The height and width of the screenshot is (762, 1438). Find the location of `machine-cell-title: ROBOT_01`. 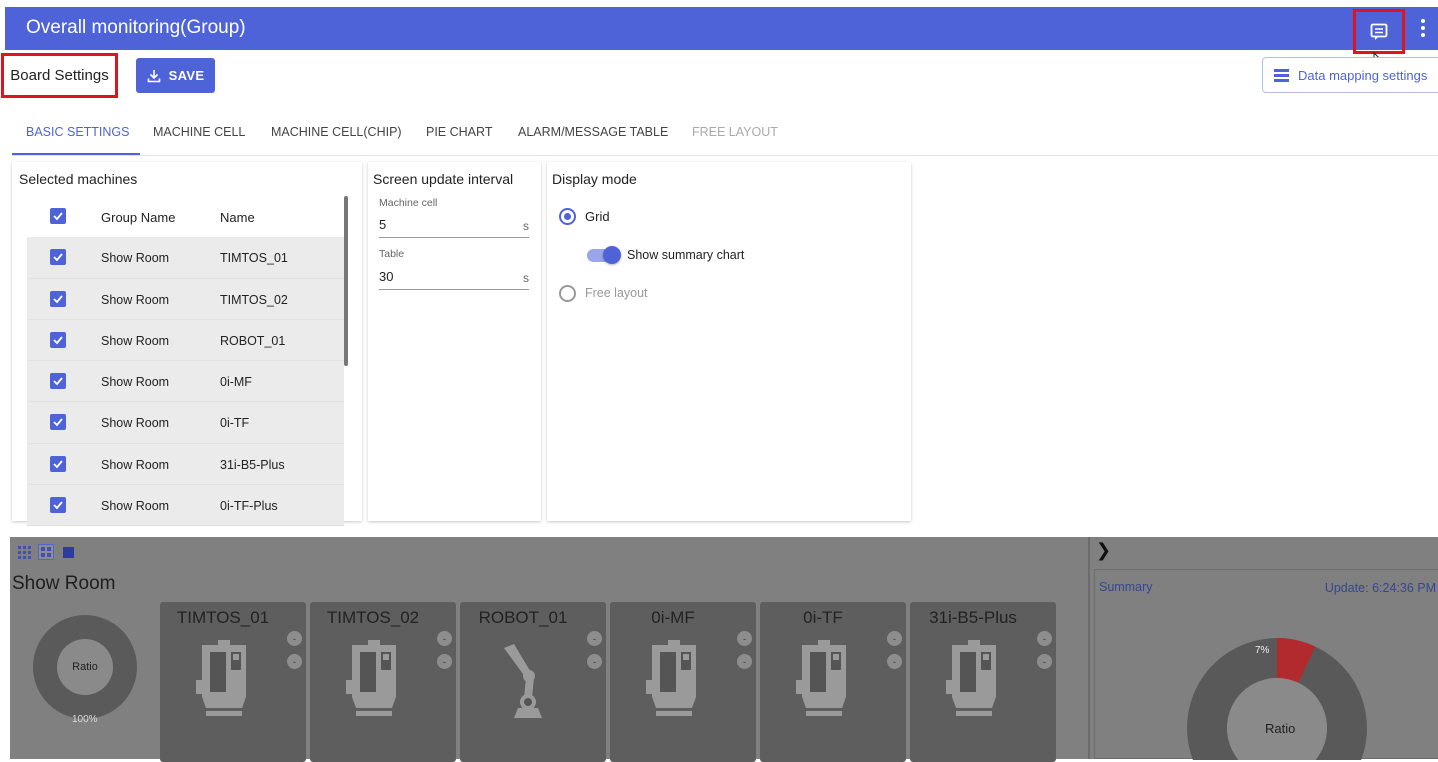

machine-cell-title: ROBOT_01 is located at coordinates (523, 617).